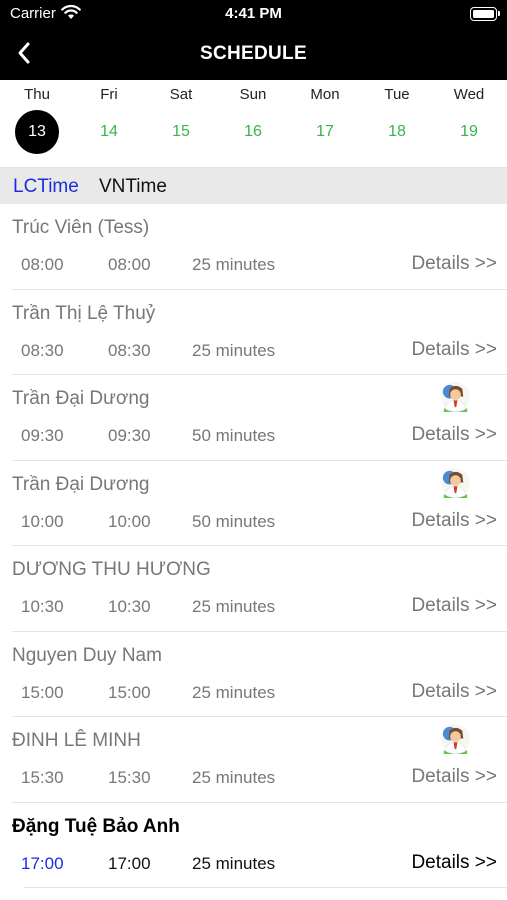 This screenshot has width=507, height=900. I want to click on day-date: 17, so click(325, 131).